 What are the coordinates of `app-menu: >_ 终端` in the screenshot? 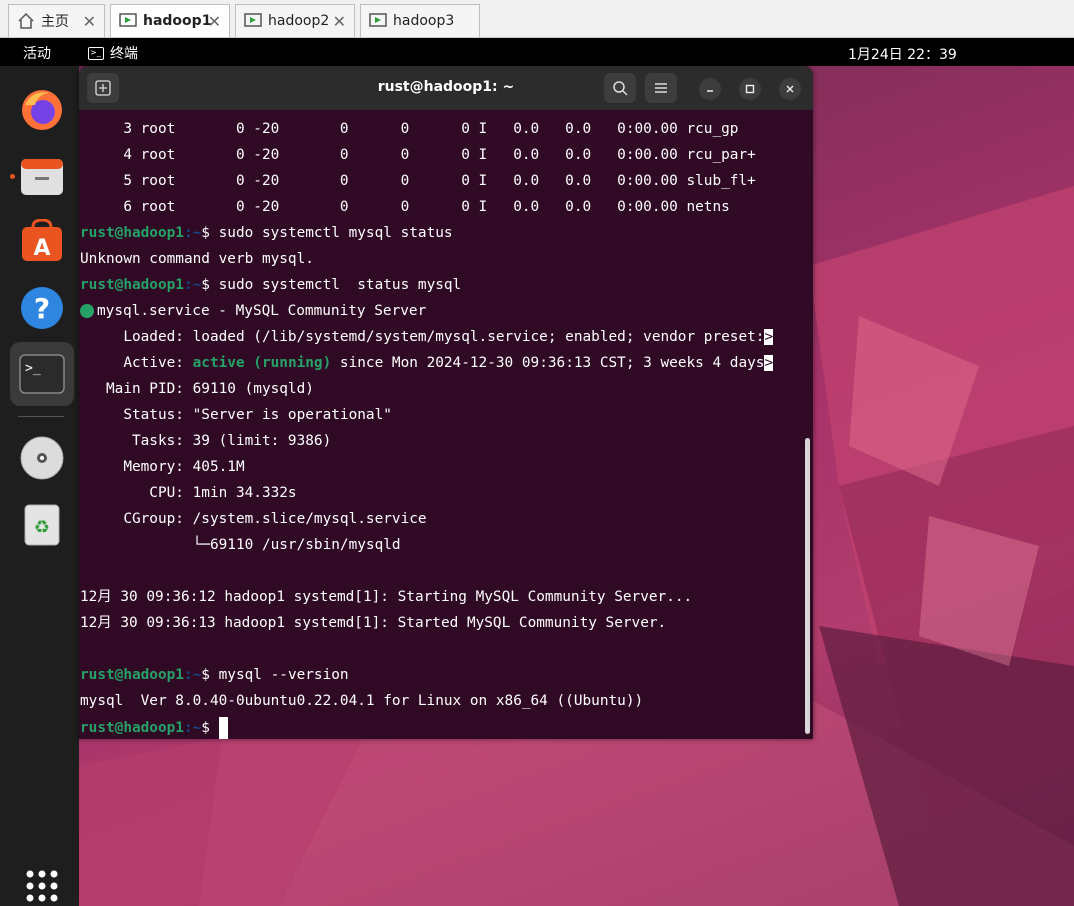 It's located at (113, 53).